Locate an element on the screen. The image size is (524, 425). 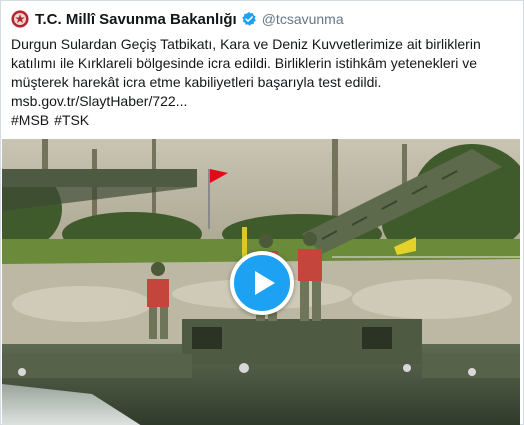
ministry-emblem-icon is located at coordinates (20, 19).